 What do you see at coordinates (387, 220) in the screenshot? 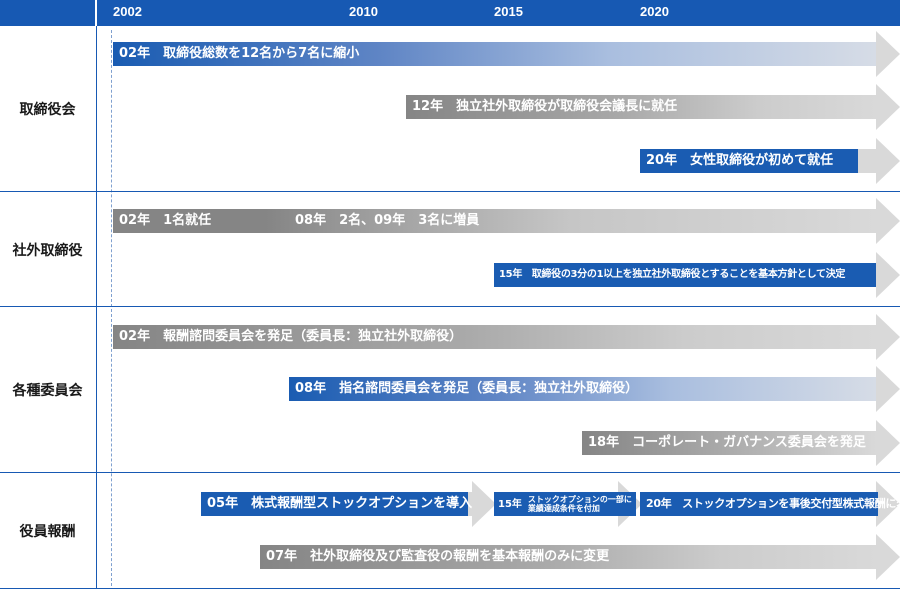
I see `event-label: 08年 2名、09年 3名に増員` at bounding box center [387, 220].